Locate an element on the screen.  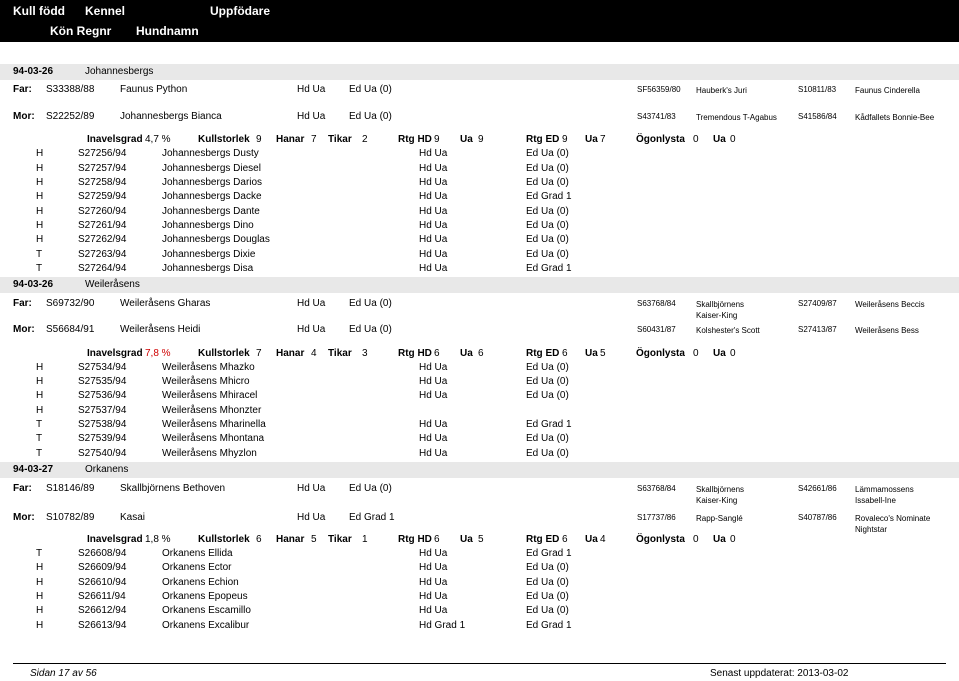
col-kennel: Kennel is located at coordinates (105, 11).